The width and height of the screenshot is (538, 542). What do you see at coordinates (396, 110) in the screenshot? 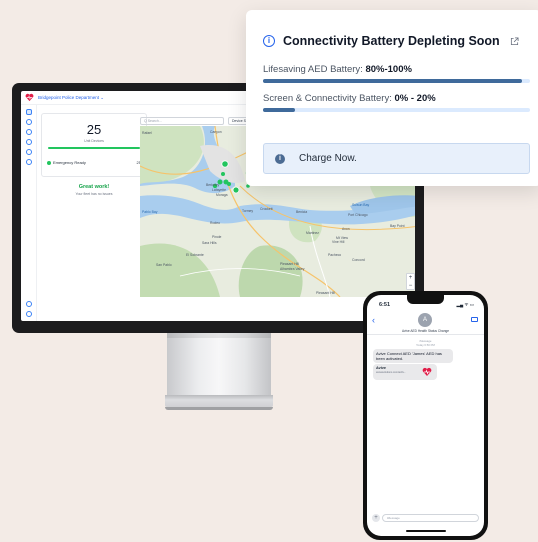
I see `connectivity-battery-bar` at bounding box center [396, 110].